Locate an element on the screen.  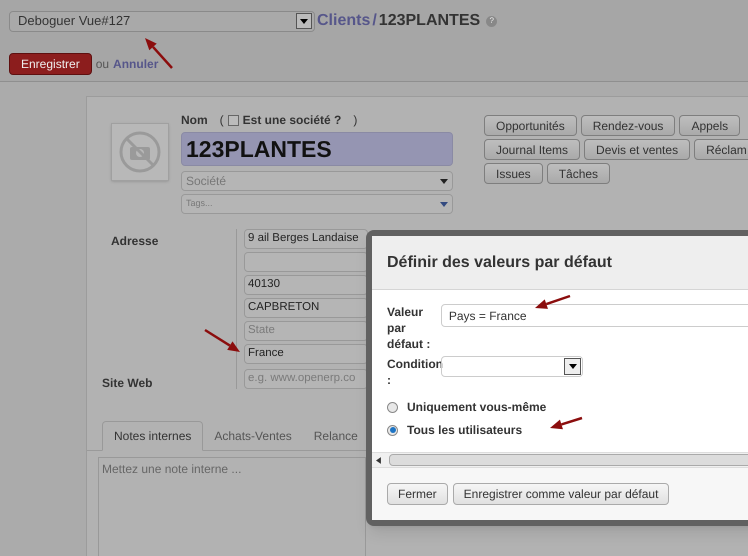
name-label: Nom is located at coordinates (194, 120).